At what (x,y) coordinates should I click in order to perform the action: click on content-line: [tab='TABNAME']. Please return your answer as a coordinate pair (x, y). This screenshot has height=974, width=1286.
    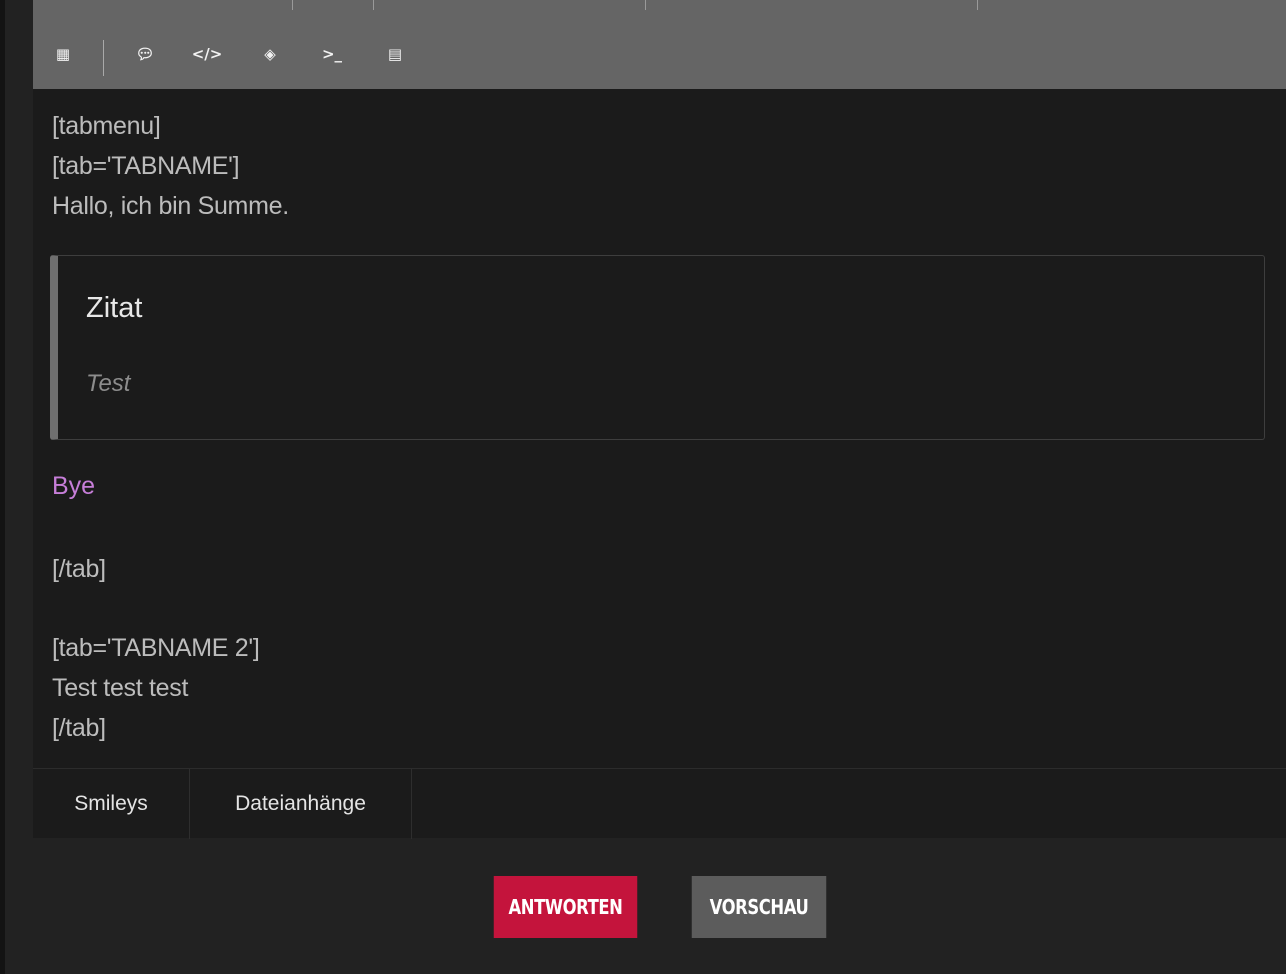
    Looking at the image, I should click on (146, 166).